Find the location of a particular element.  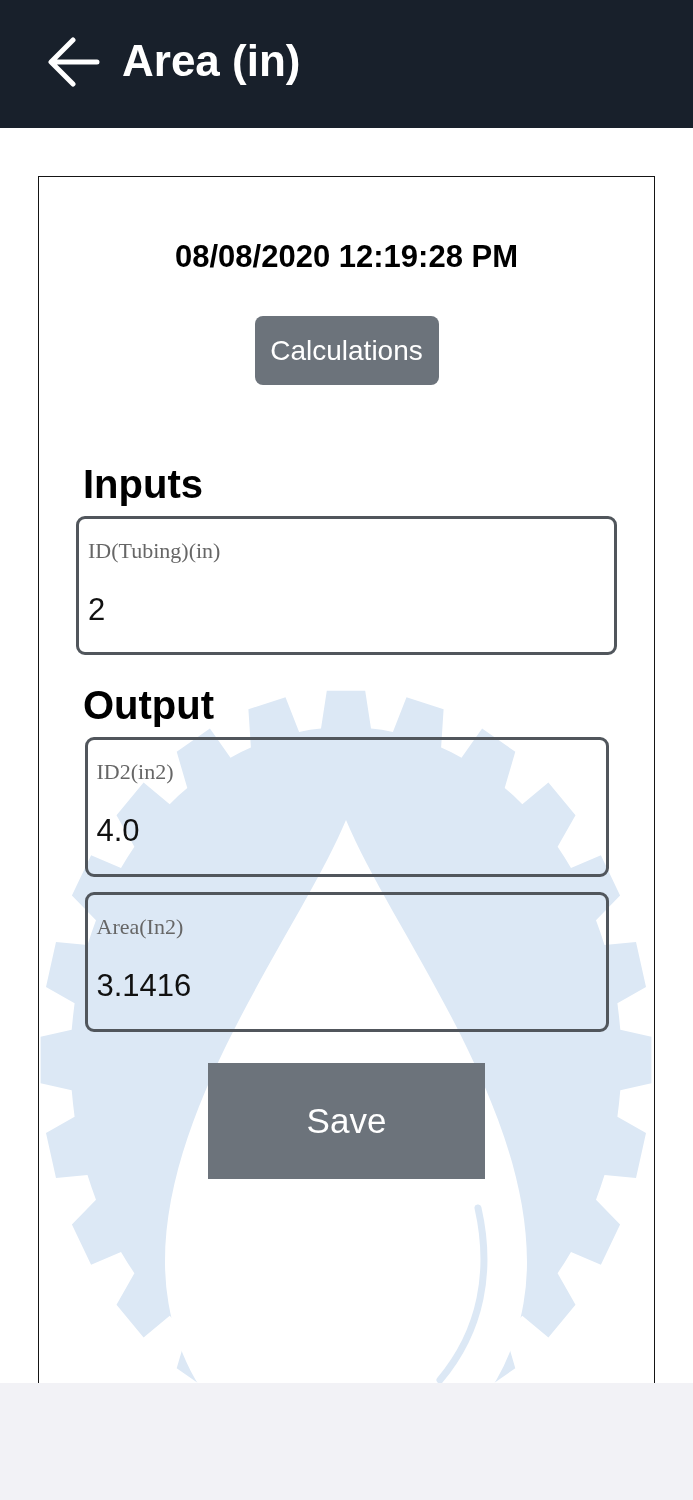

input-field: ID(Tubing)(in) 2 is located at coordinates (346, 585).